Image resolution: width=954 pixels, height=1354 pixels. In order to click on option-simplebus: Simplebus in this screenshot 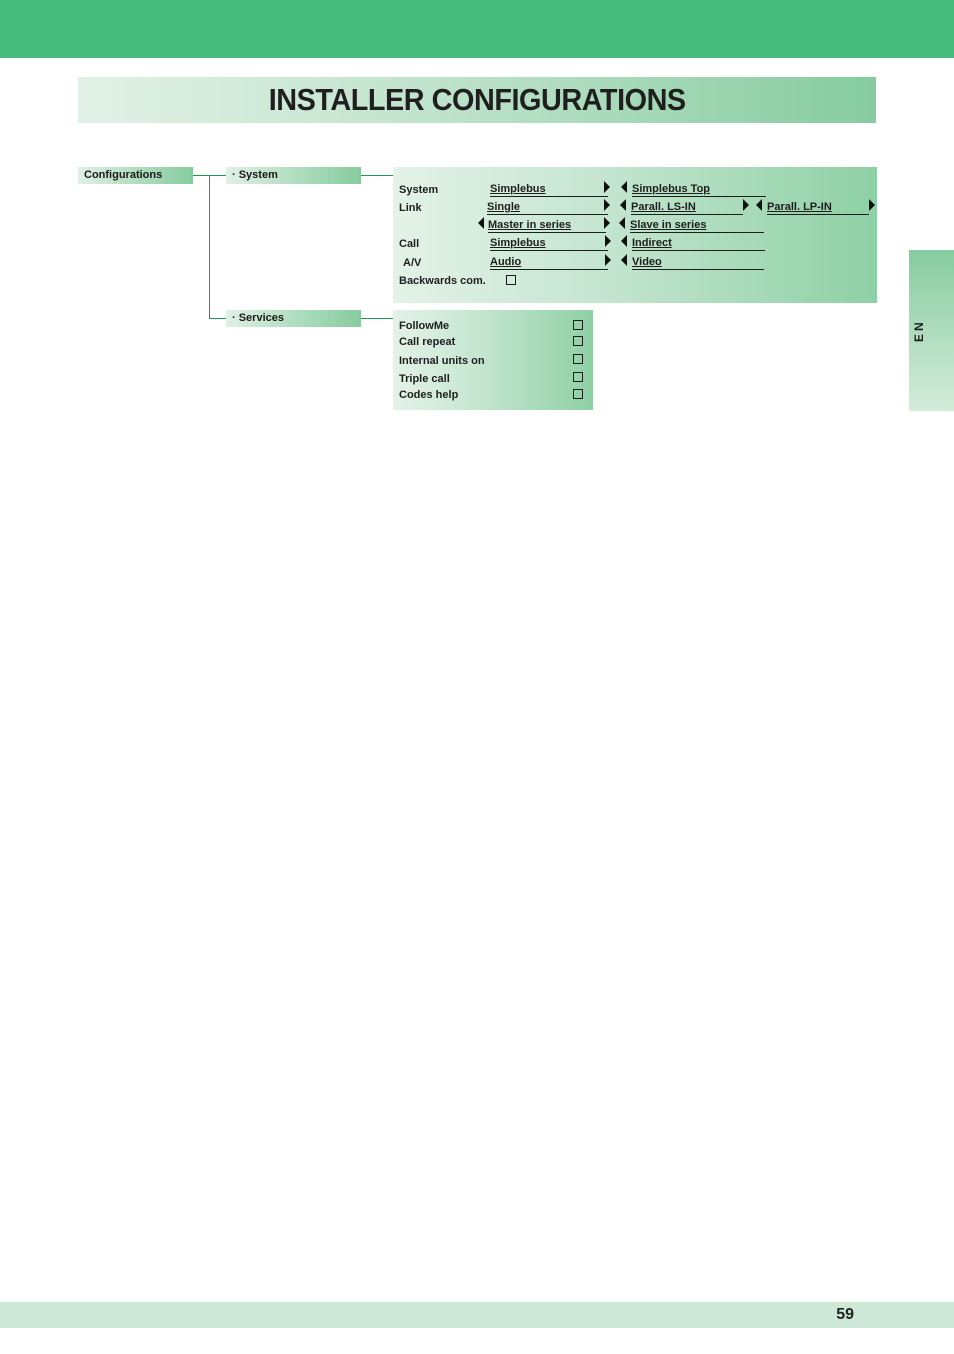, I will do `click(549, 190)`.